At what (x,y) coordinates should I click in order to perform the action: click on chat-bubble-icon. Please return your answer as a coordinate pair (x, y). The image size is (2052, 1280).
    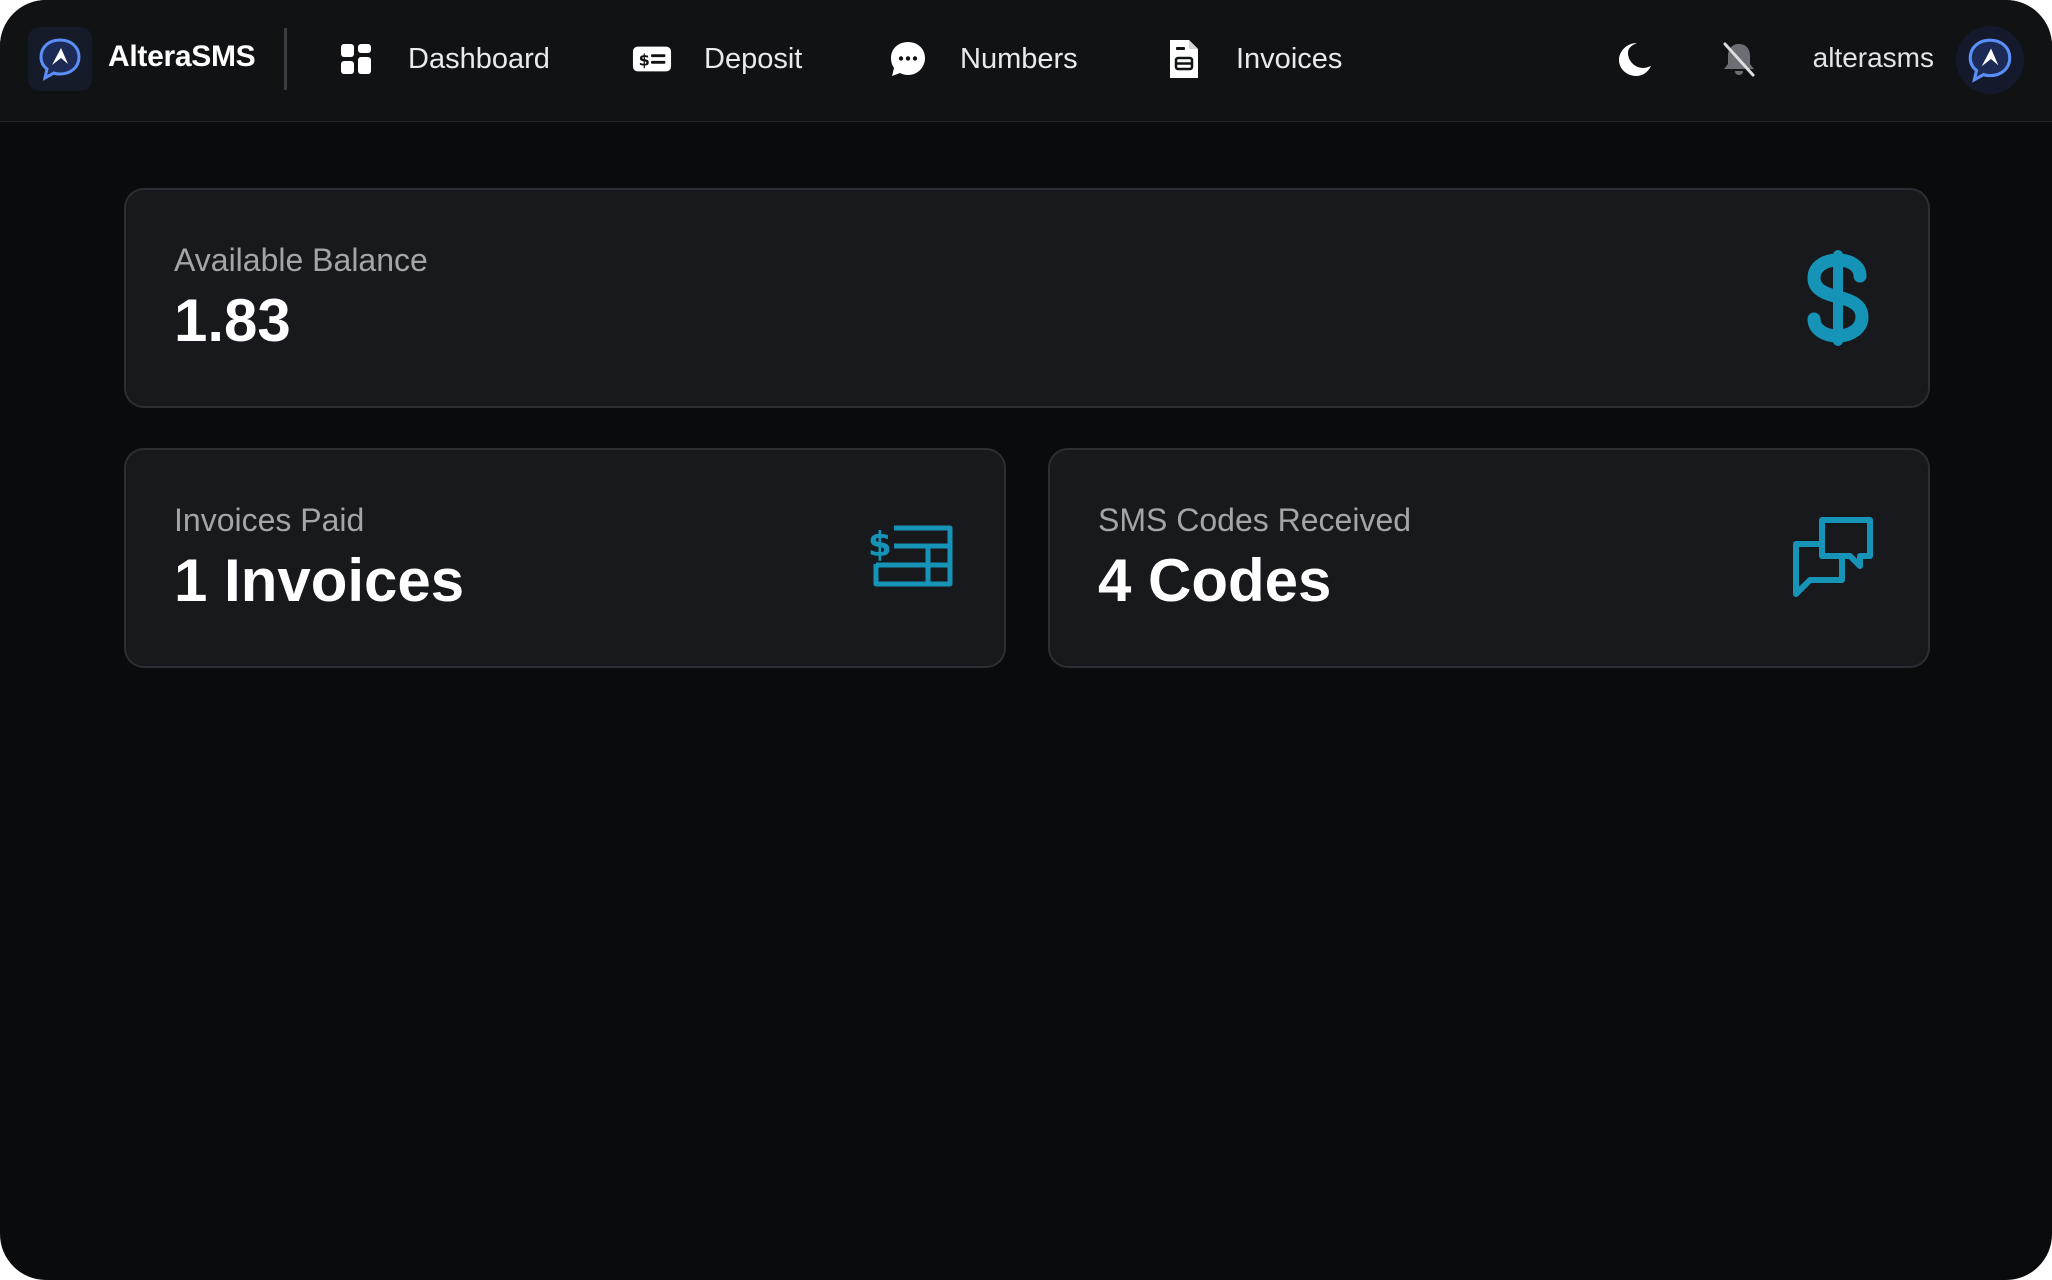
    Looking at the image, I should click on (908, 59).